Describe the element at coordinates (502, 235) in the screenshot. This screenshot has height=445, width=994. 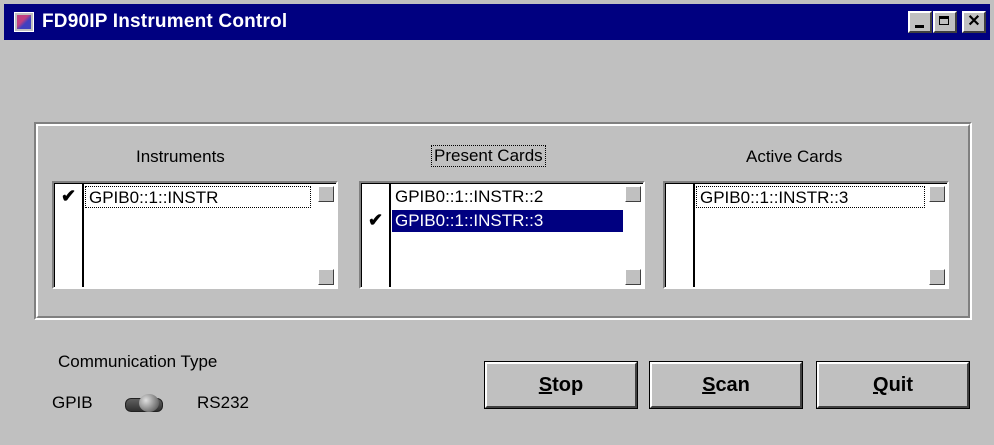
I see `present-cards-list: GPIB0::1::INSTR::2 ✔ GPIB0::1::INSTR::3` at that location.